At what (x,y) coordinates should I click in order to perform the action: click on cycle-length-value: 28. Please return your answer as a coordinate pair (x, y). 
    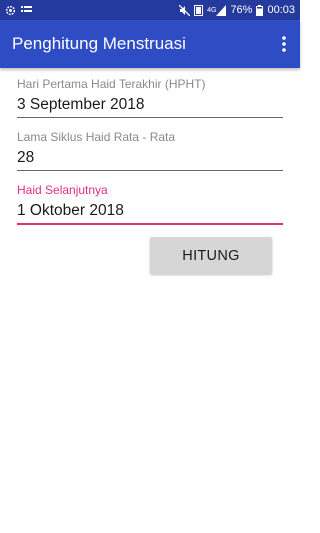
    Looking at the image, I should click on (150, 158).